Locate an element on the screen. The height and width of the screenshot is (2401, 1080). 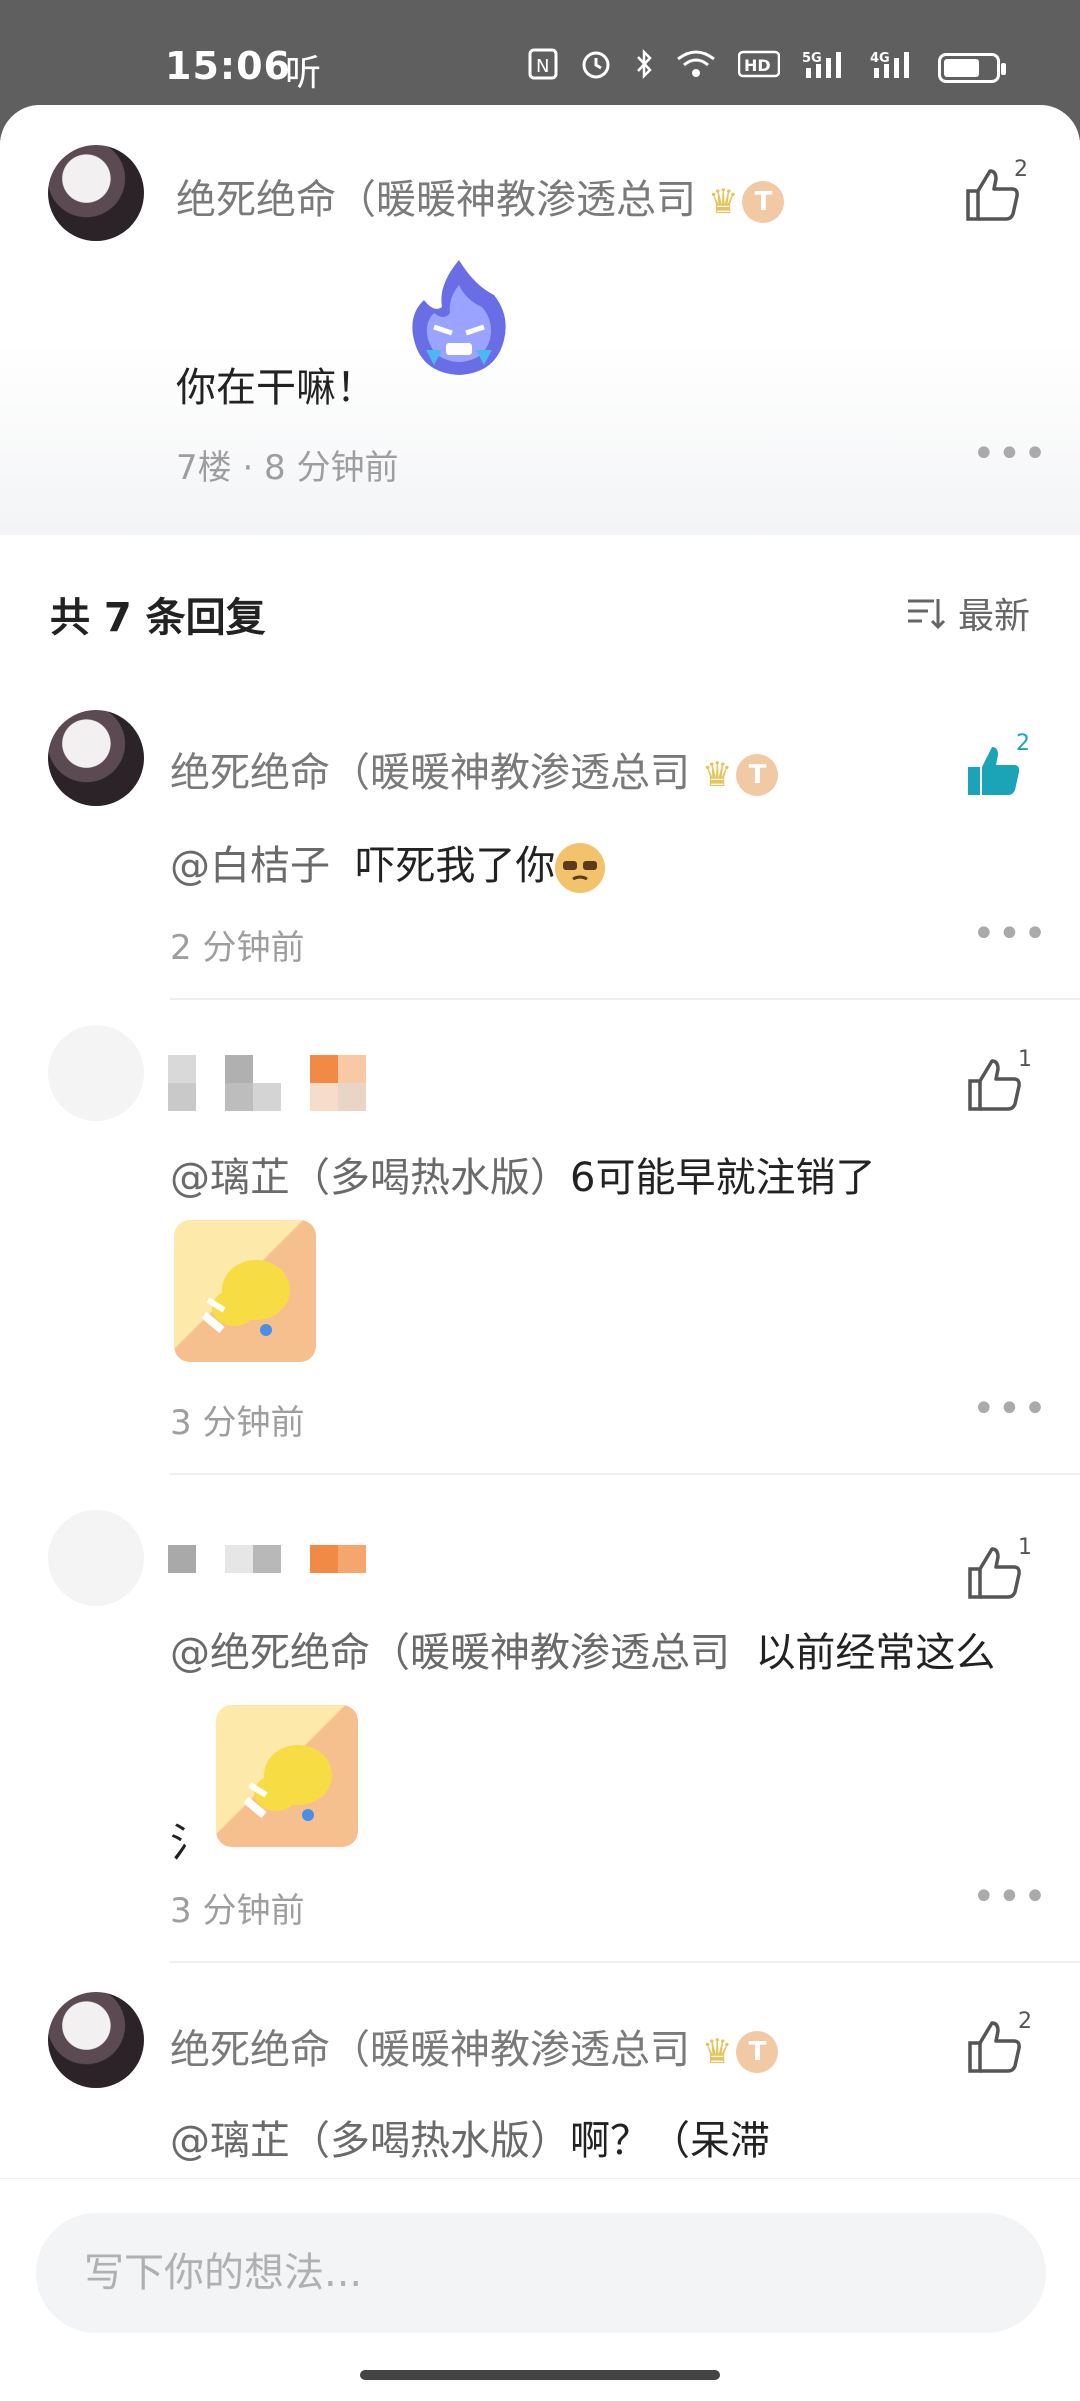
reply-body: 啊？（呆滞 is located at coordinates (670, 2141).